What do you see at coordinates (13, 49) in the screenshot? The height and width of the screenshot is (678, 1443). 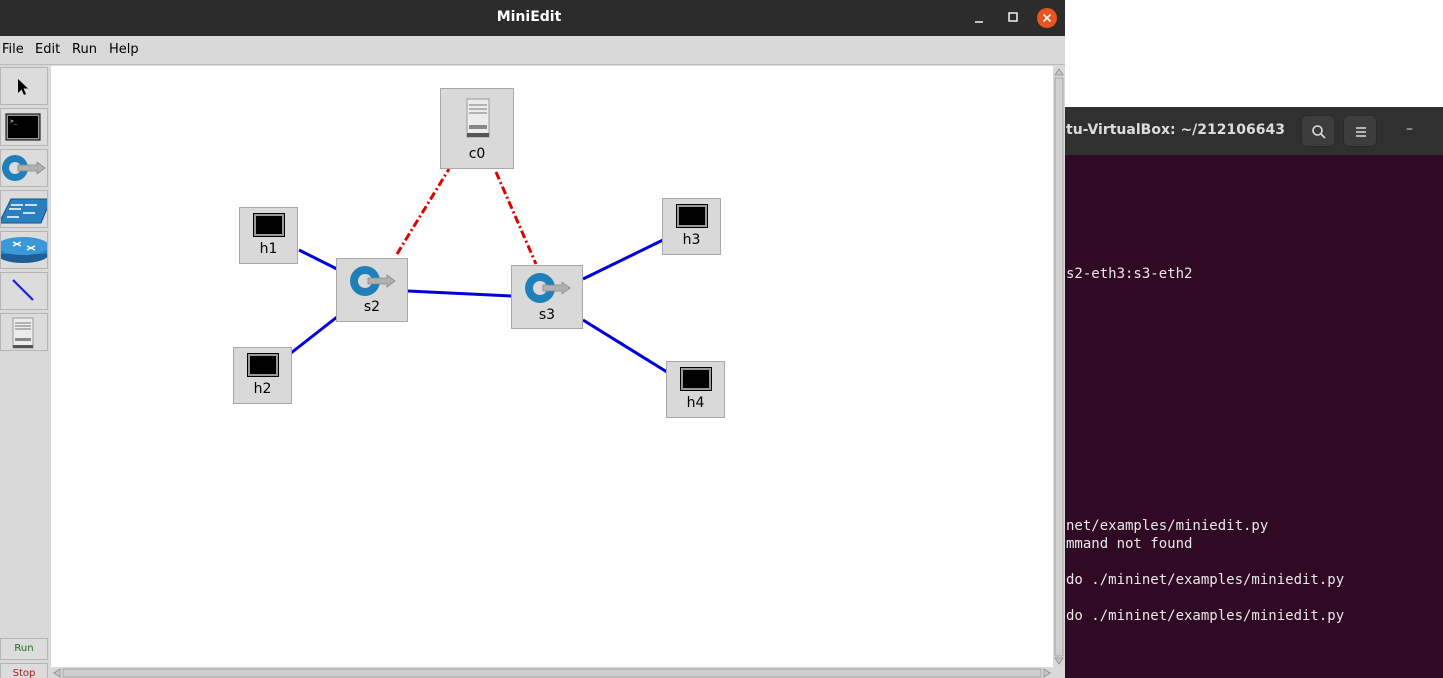 I see `menu-file: File` at bounding box center [13, 49].